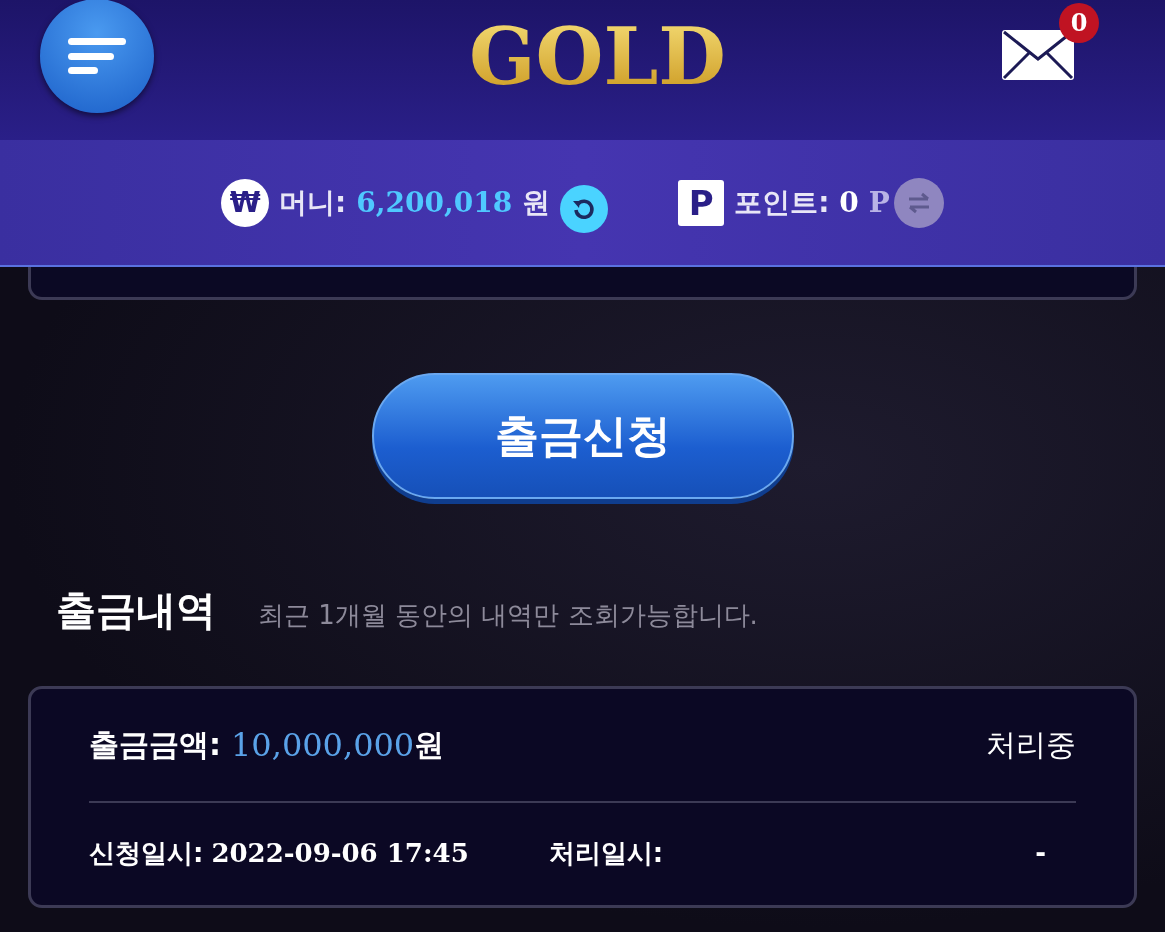 This screenshot has height=932, width=1165. Describe the element at coordinates (1050, 43) in the screenshot. I see `mail-button: 0` at that location.